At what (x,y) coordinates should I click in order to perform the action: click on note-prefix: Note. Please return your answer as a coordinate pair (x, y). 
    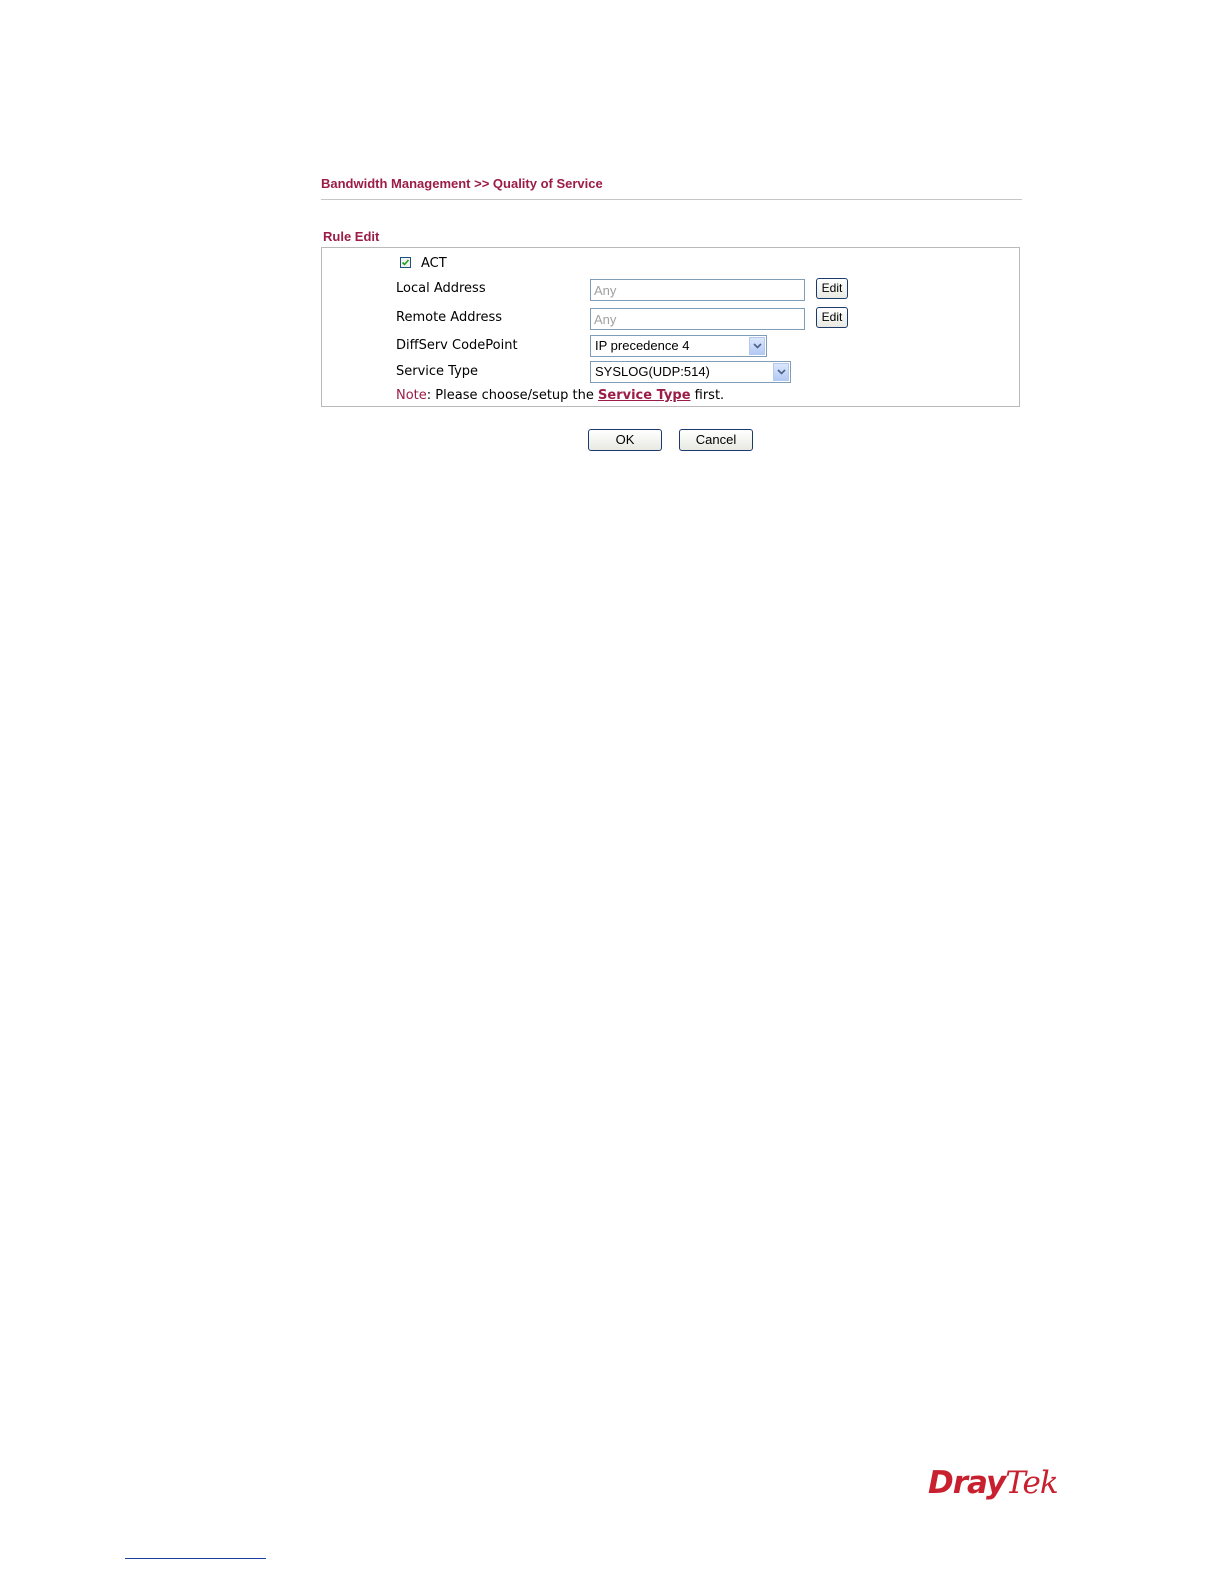
    Looking at the image, I should click on (411, 395).